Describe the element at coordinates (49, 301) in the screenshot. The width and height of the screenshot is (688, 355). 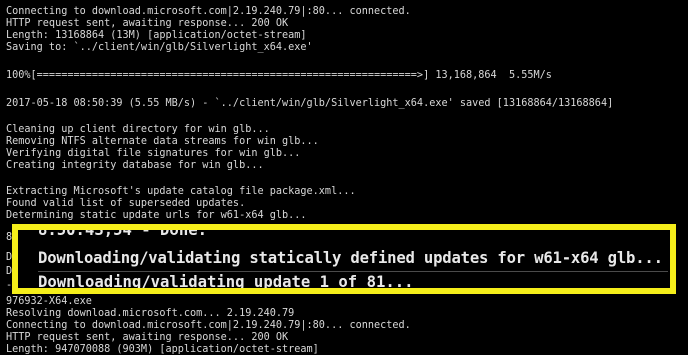
I see `terminal-line: 976932-X64.exe` at that location.